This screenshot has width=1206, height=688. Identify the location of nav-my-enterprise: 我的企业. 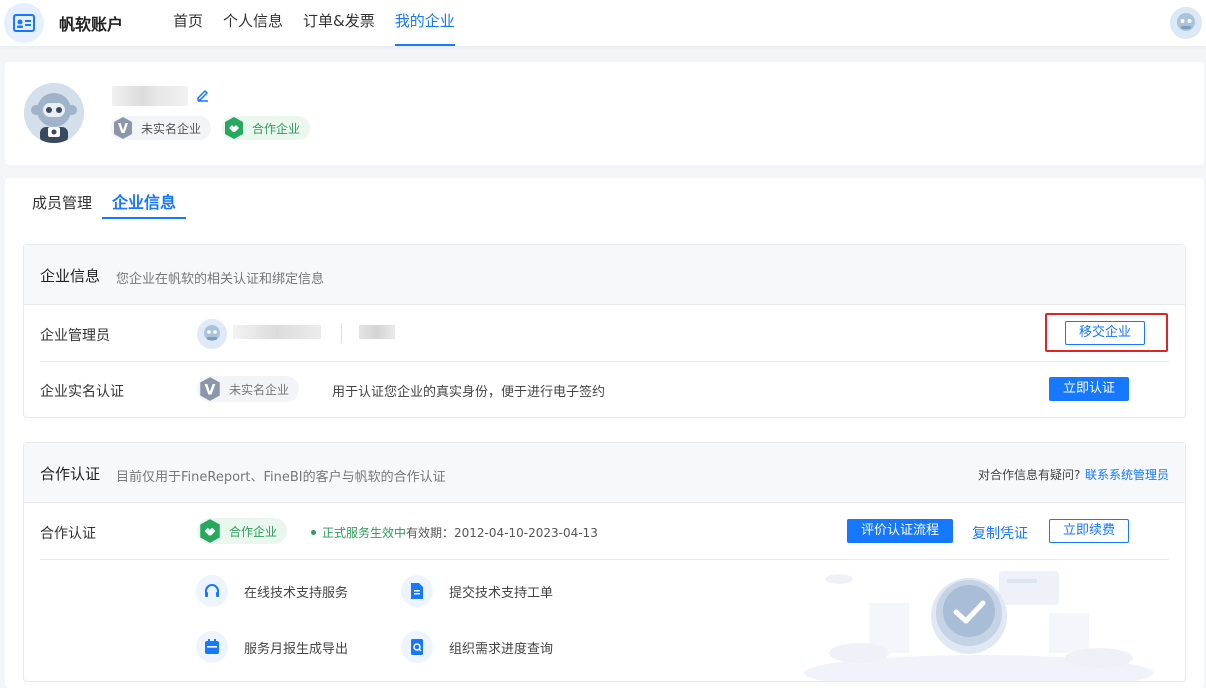
(424, 23).